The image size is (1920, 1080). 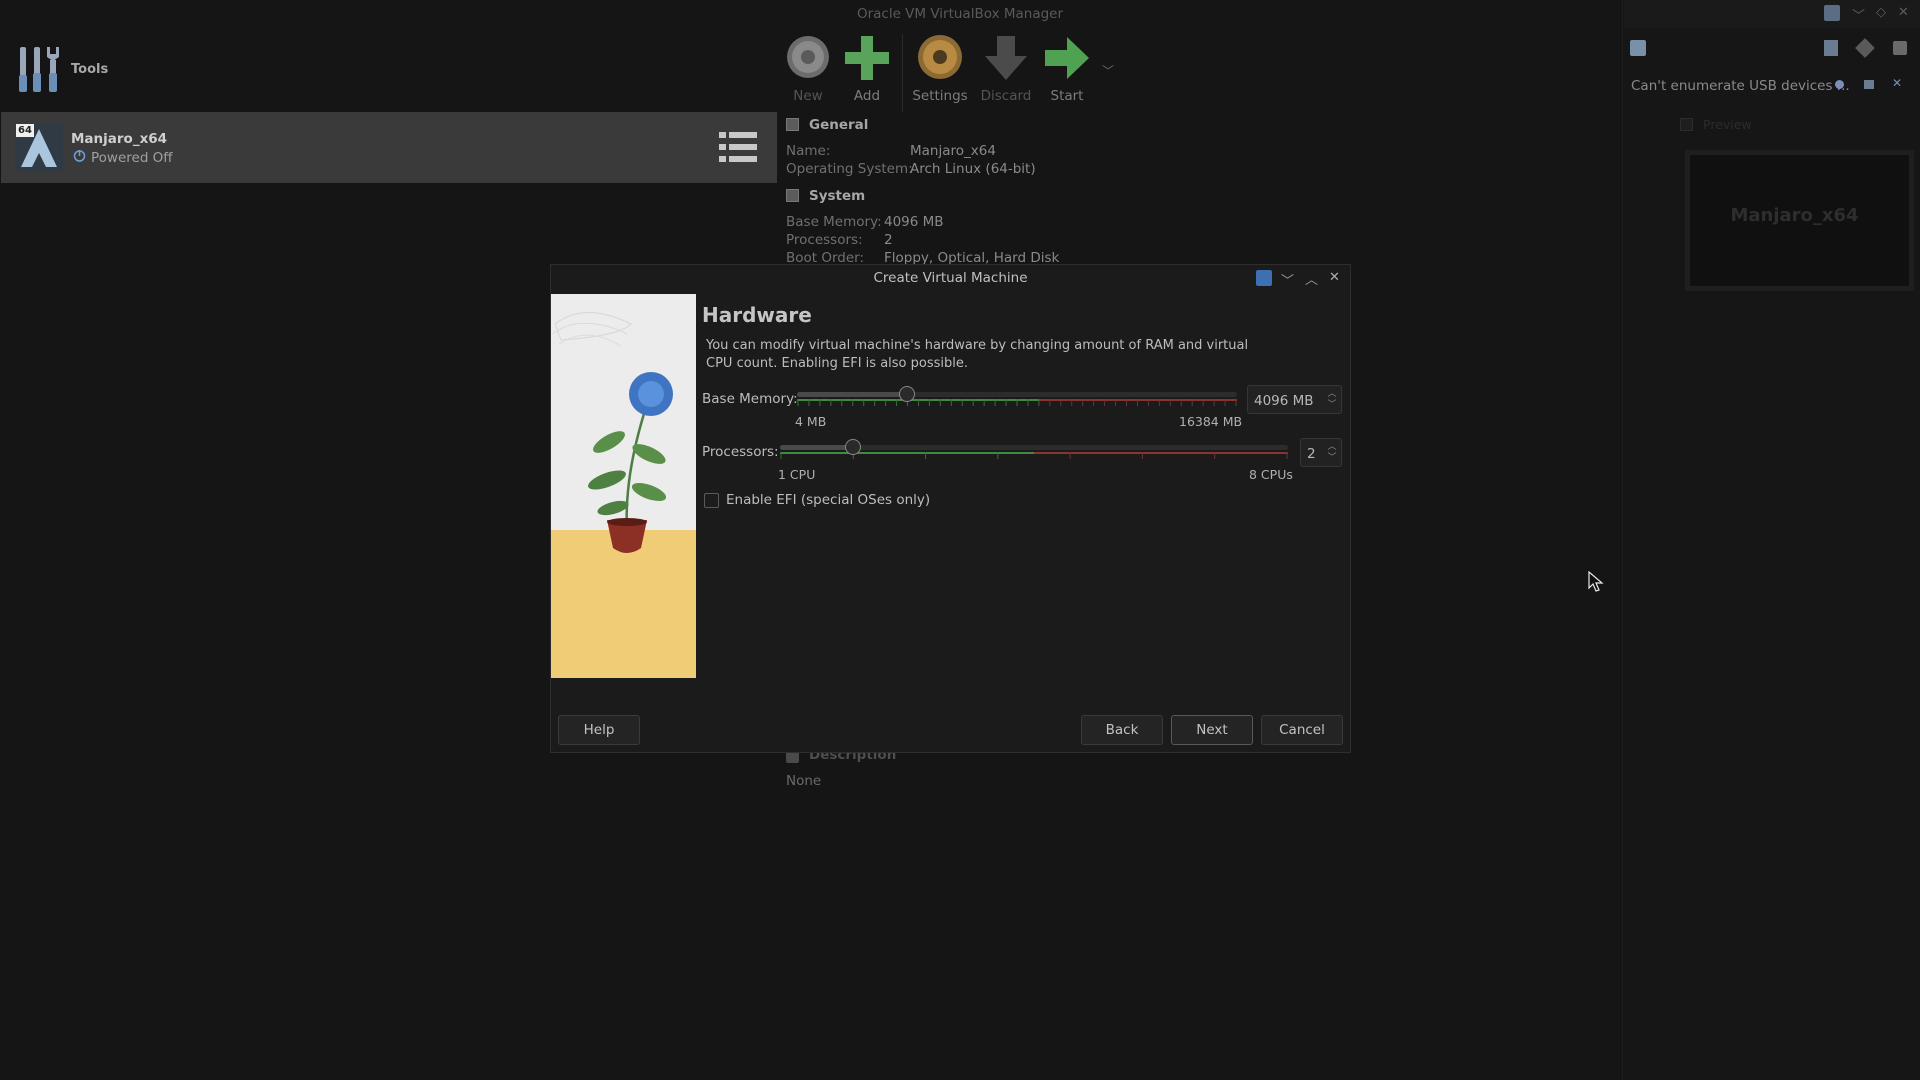 I want to click on system-processors-value: 2, so click(x=888, y=240).